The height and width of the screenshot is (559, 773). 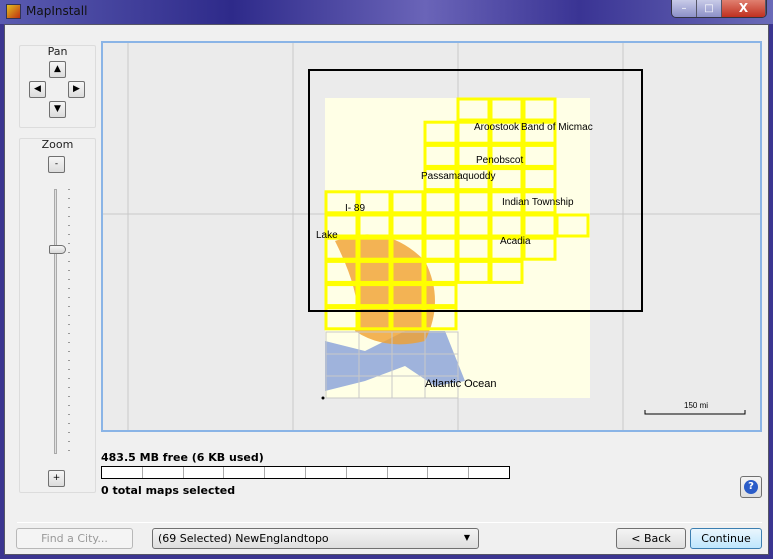 I want to click on zoom-in-button: +, so click(x=56, y=478).